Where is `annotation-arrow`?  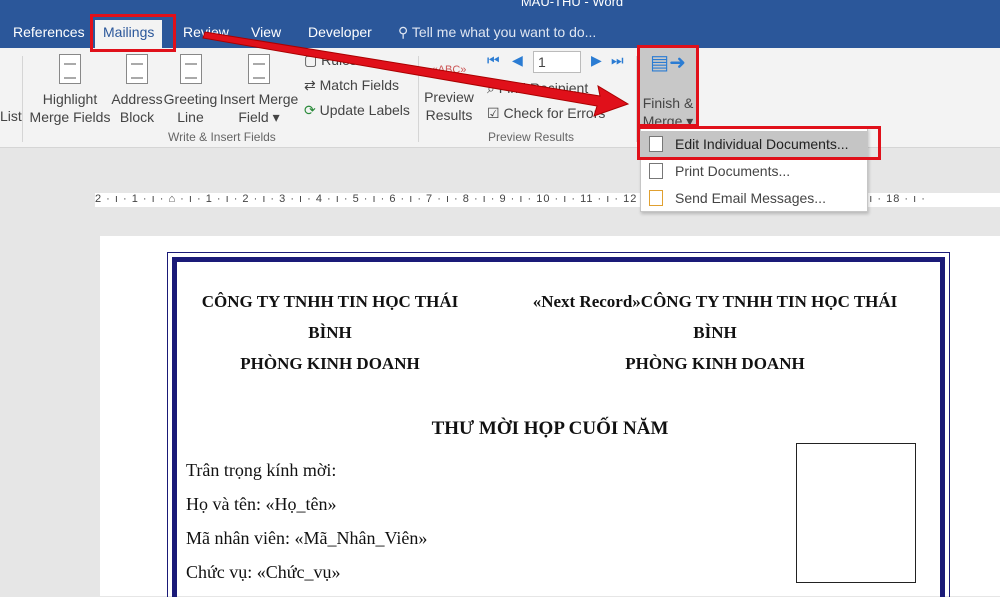
annotation-arrow is located at coordinates (416, 74).